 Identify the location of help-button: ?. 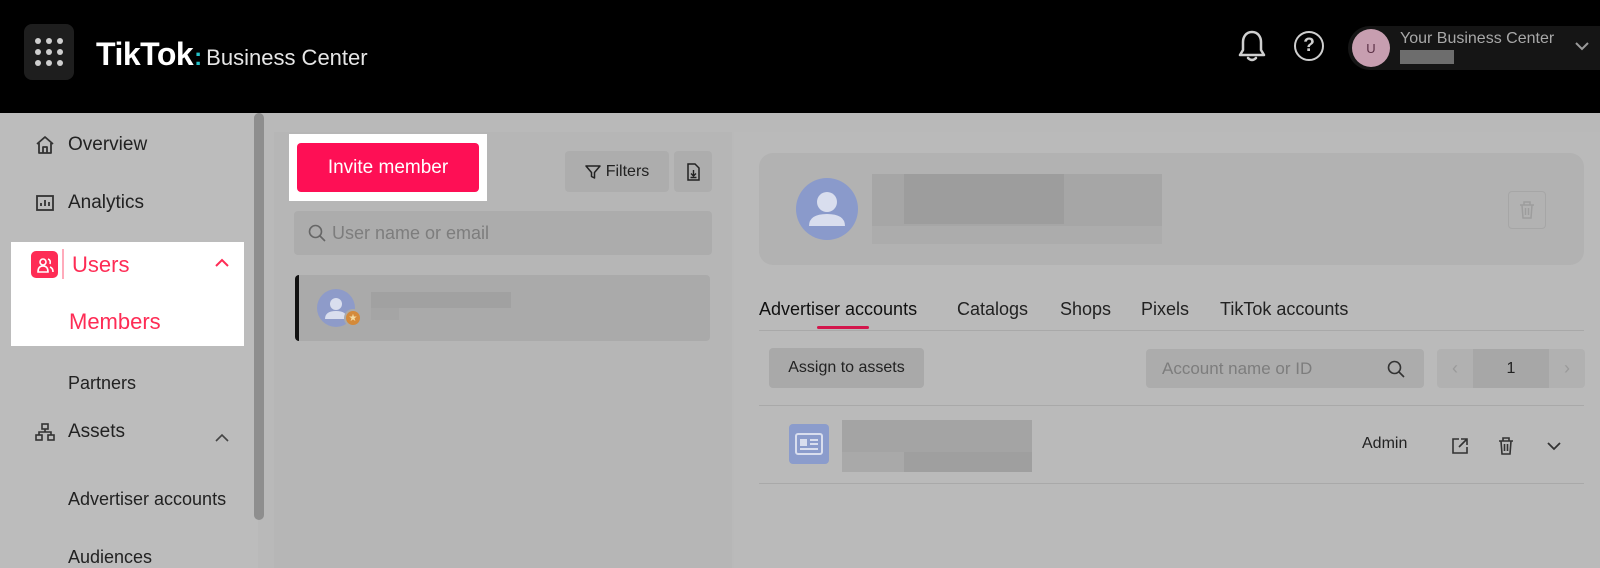
(1309, 46).